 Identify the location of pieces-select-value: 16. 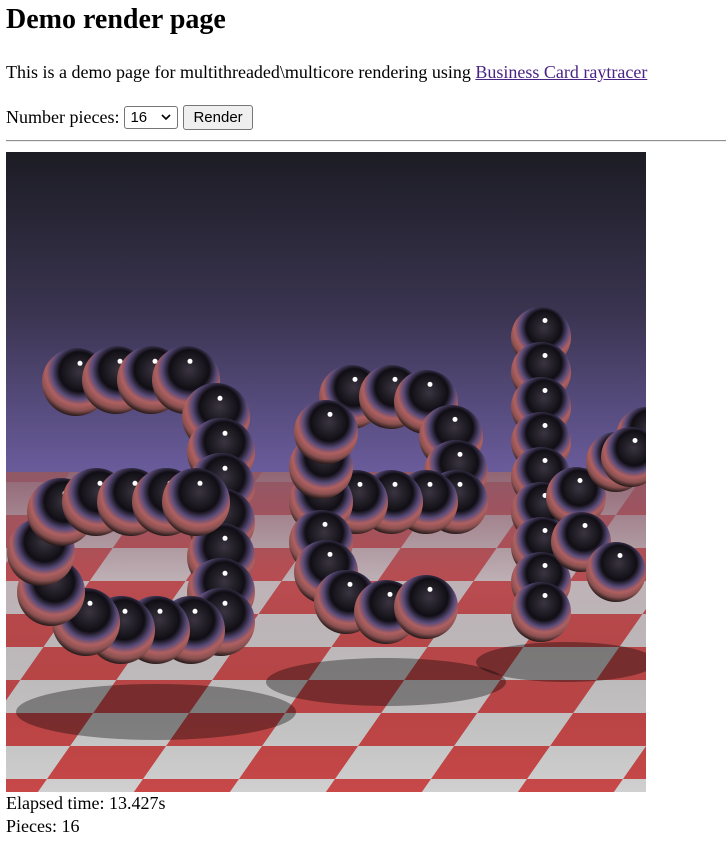
(139, 117).